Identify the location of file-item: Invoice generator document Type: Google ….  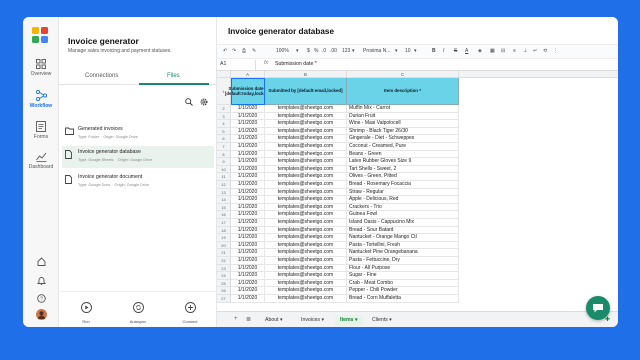
(138, 182).